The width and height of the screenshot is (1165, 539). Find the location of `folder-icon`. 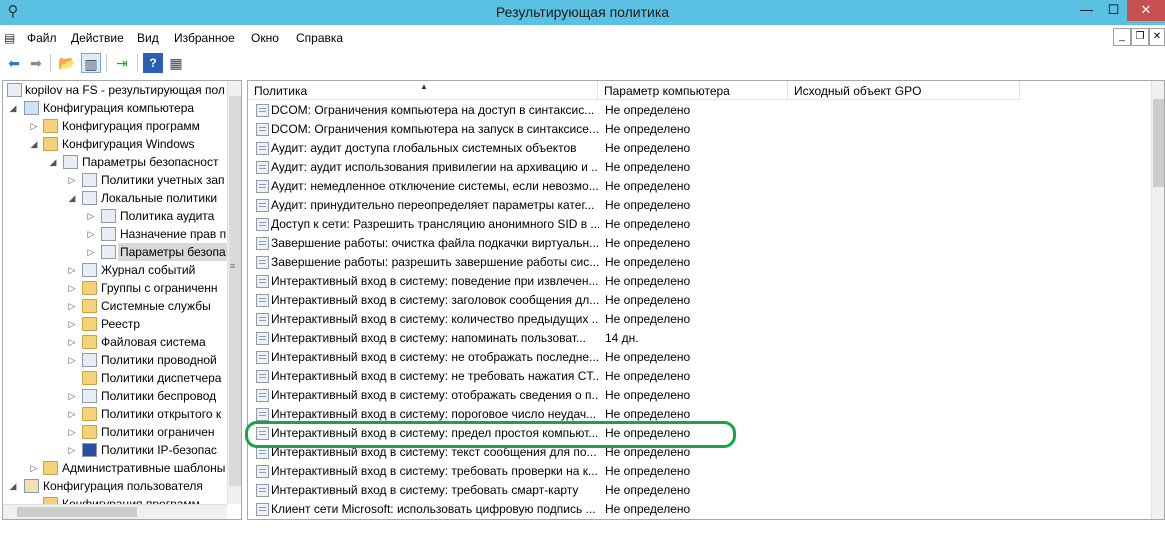

folder-icon is located at coordinates (89, 378).